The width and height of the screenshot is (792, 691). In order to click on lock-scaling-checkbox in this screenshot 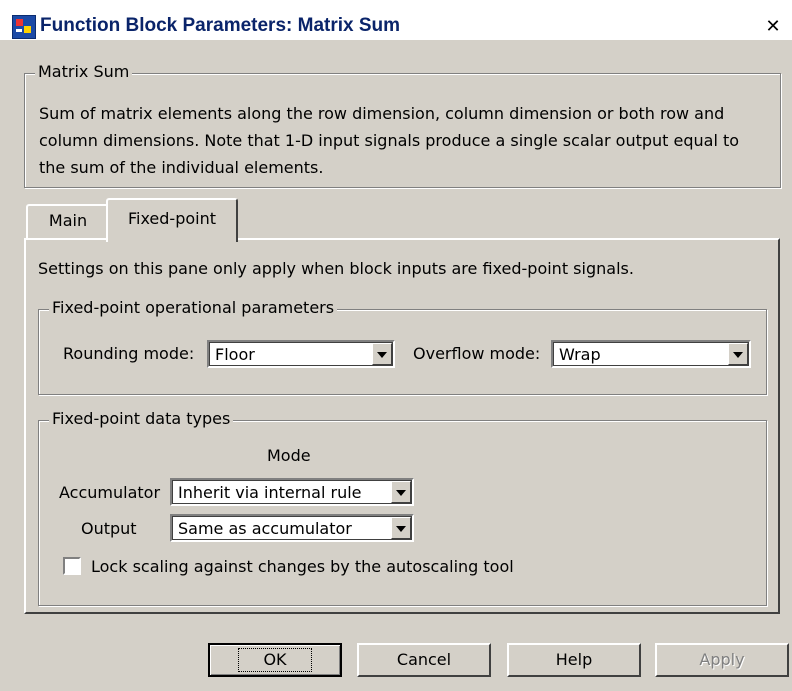, I will do `click(72, 566)`.